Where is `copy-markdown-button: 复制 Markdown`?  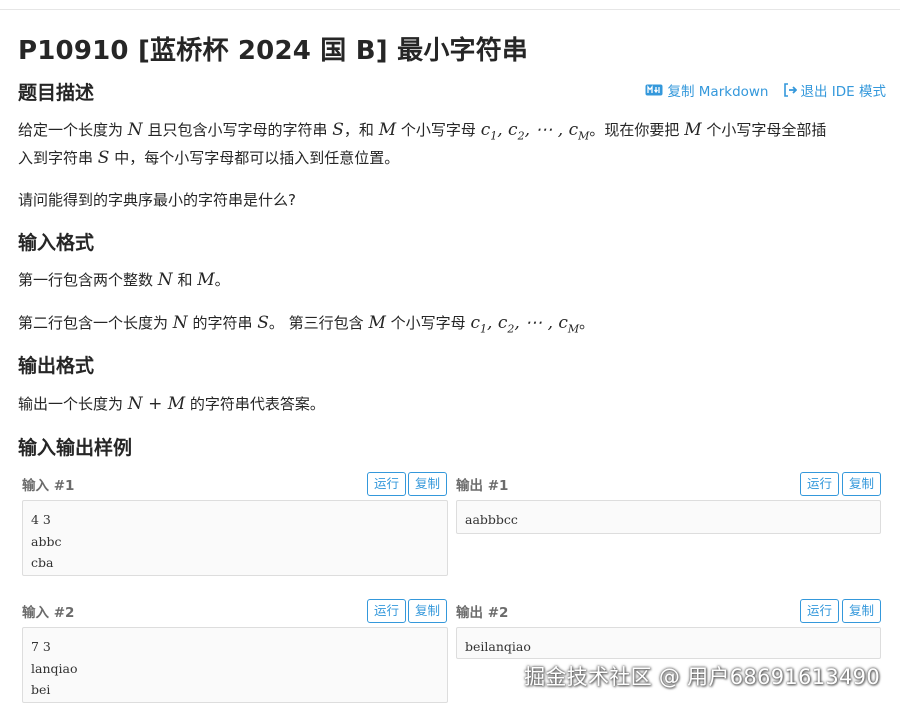
copy-markdown-button: 复制 Markdown is located at coordinates (707, 90).